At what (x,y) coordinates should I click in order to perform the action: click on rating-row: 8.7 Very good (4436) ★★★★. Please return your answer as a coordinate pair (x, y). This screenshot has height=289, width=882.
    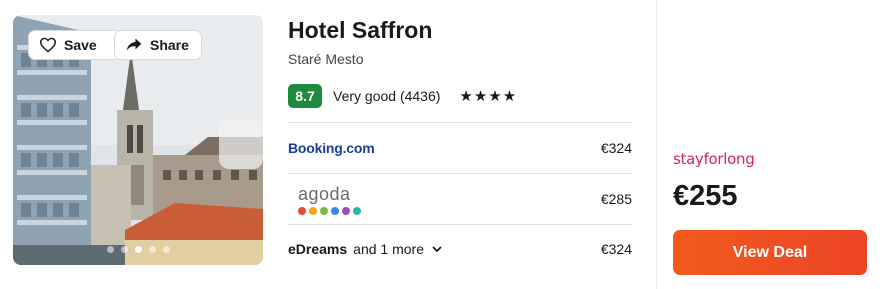
    Looking at the image, I should click on (402, 96).